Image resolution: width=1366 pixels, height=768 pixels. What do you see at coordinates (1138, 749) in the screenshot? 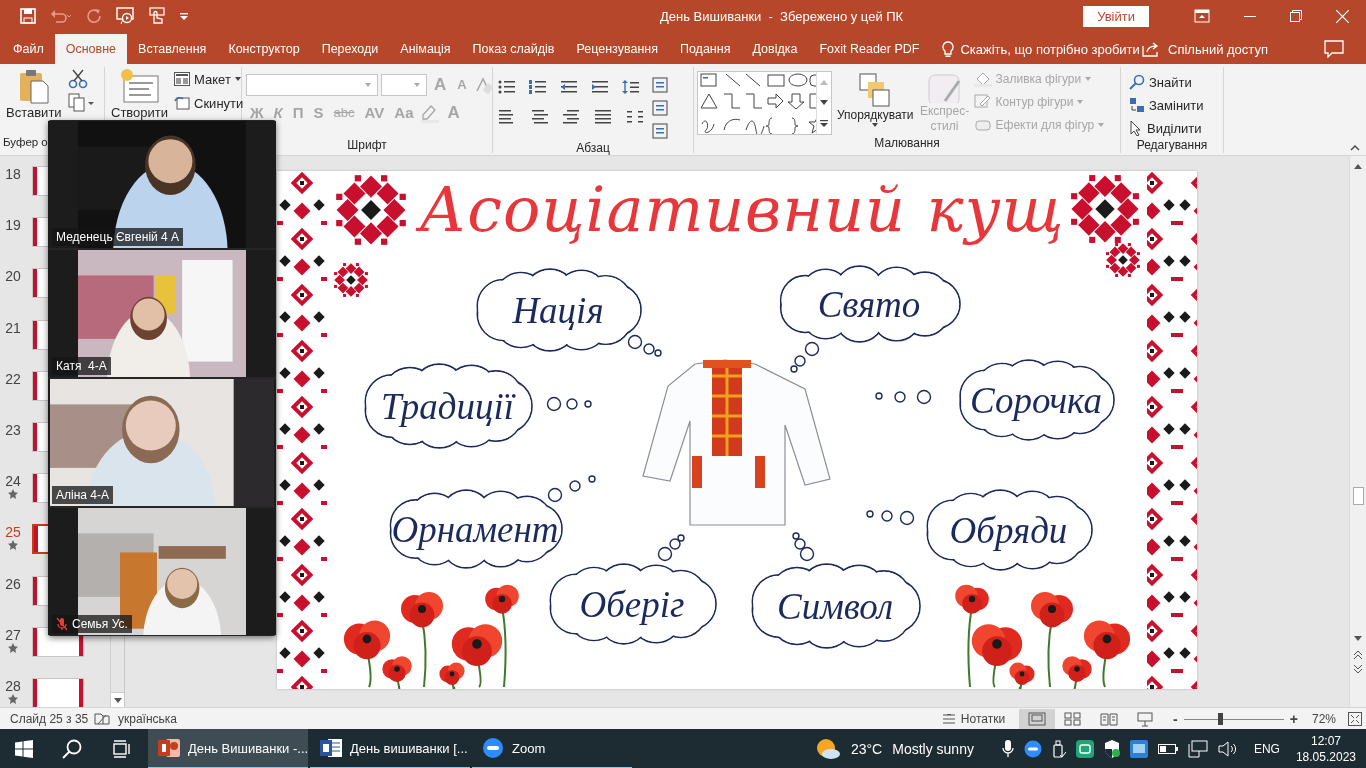
I see `tray-window-icon` at bounding box center [1138, 749].